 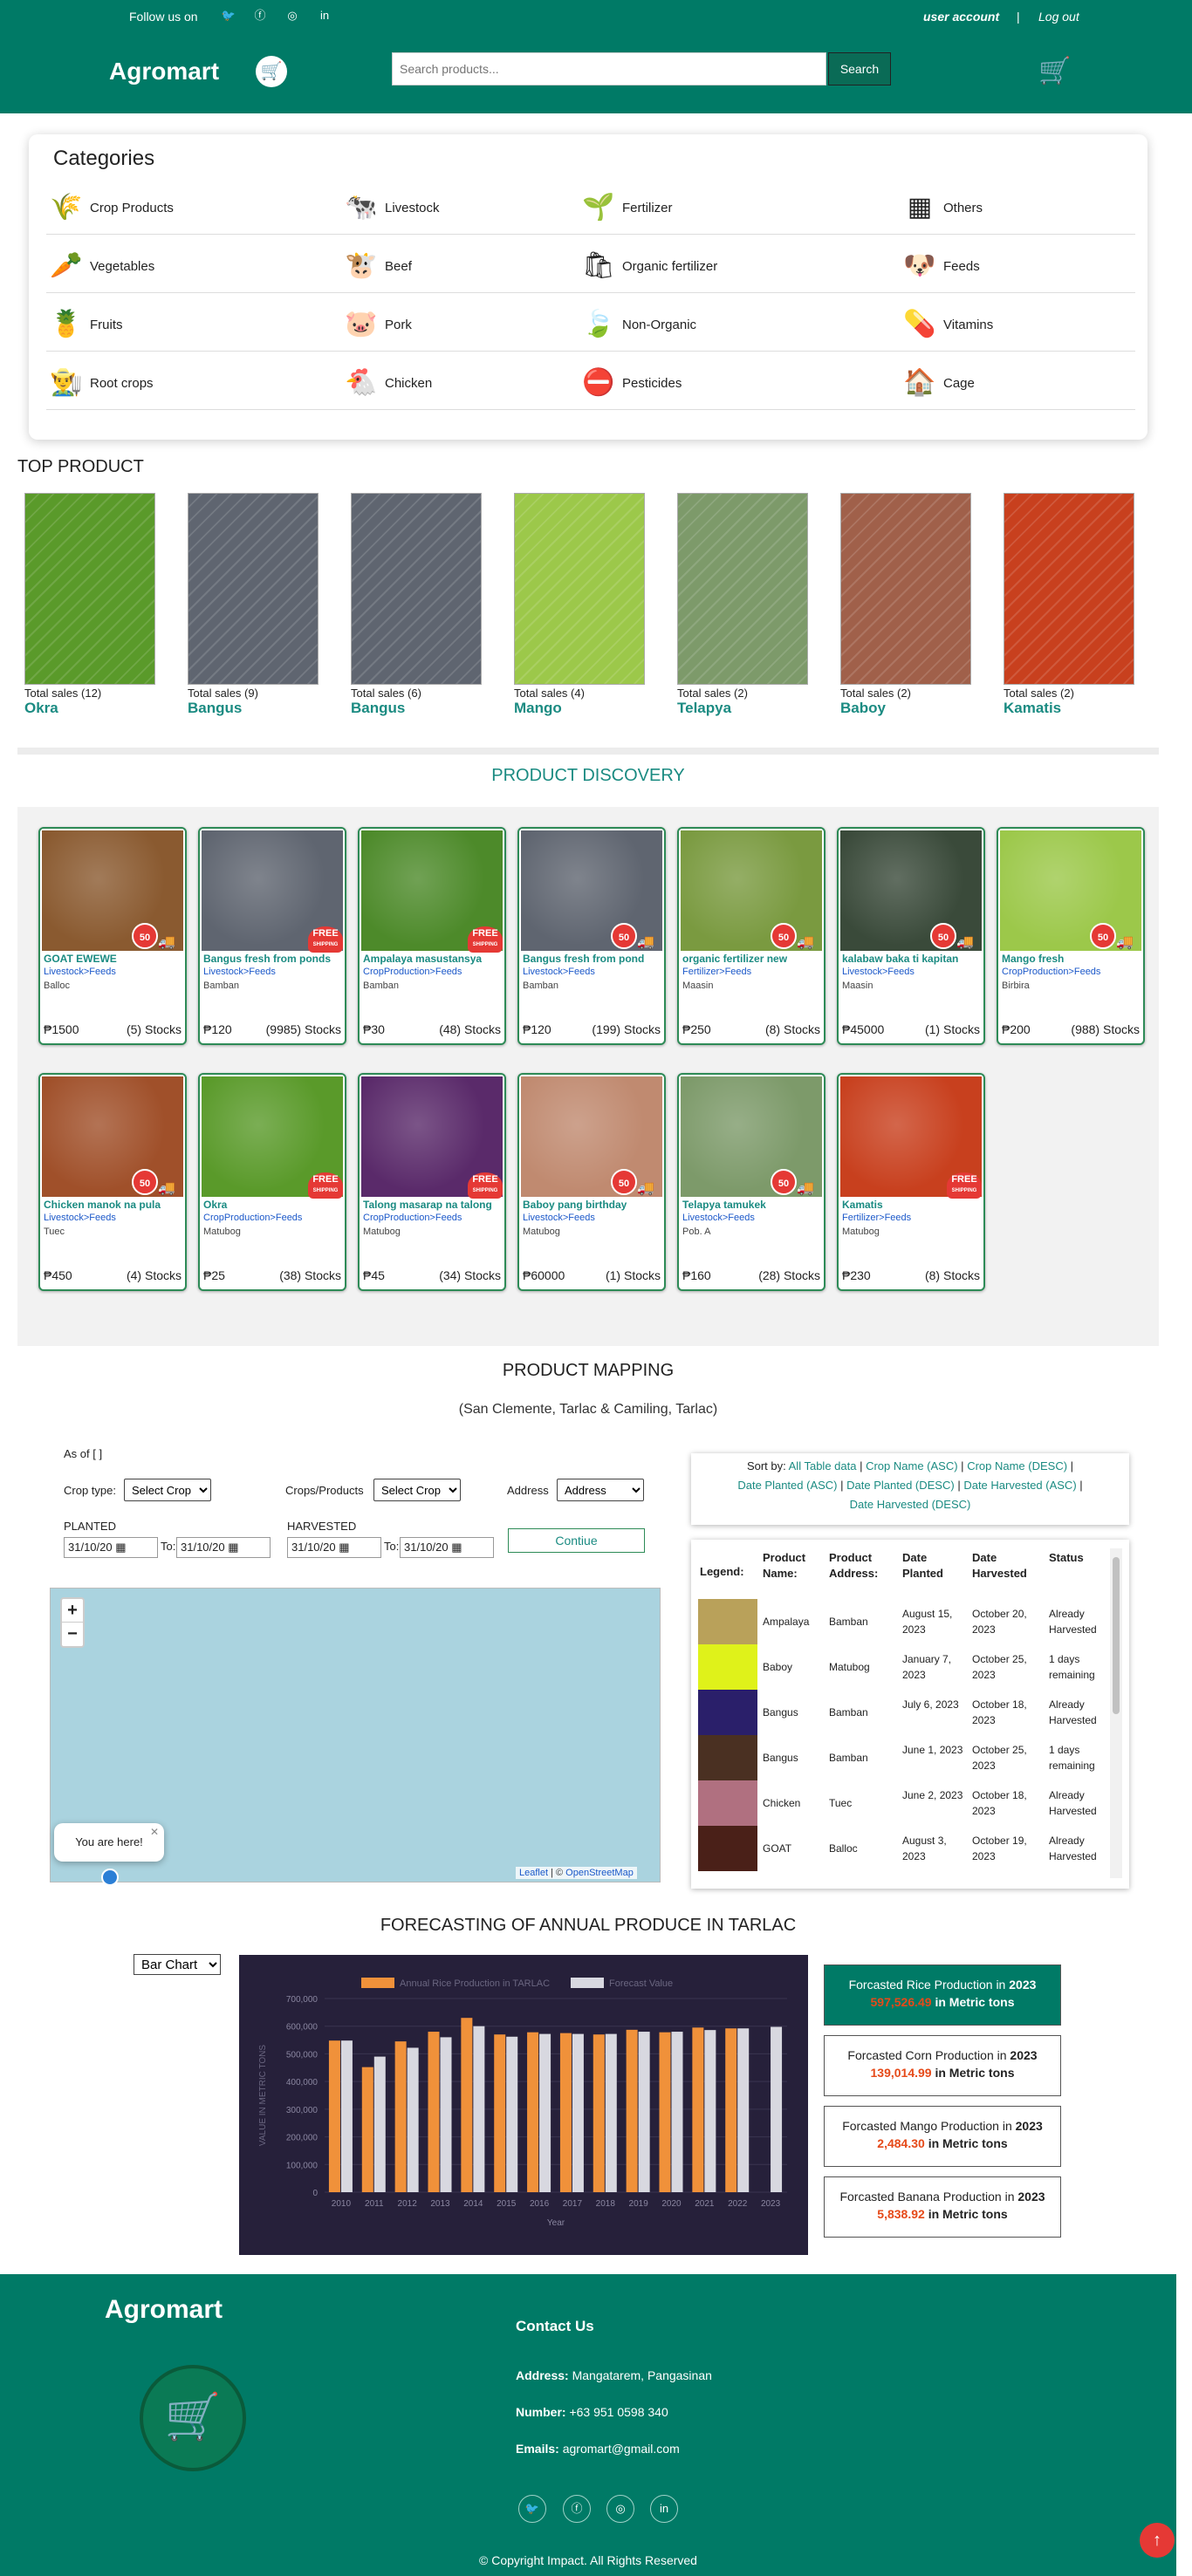 What do you see at coordinates (940, 266) in the screenshot?
I see `category-item: 🐶 Feeds` at bounding box center [940, 266].